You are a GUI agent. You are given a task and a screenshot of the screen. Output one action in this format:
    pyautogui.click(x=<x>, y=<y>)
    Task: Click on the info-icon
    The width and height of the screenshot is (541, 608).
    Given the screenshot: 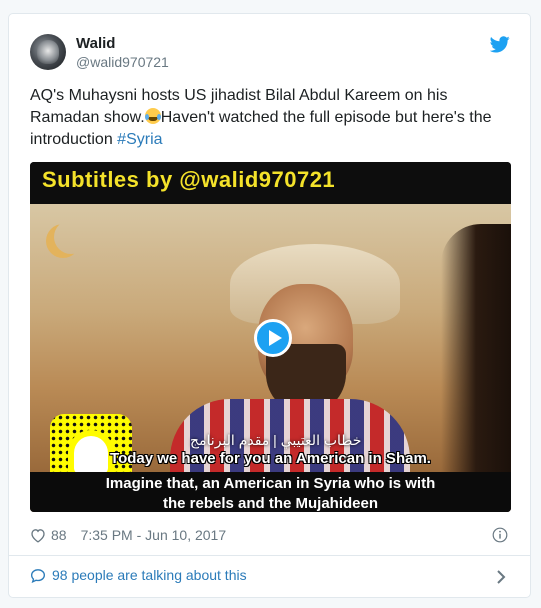 What is the action you would take?
    pyautogui.click(x=500, y=535)
    